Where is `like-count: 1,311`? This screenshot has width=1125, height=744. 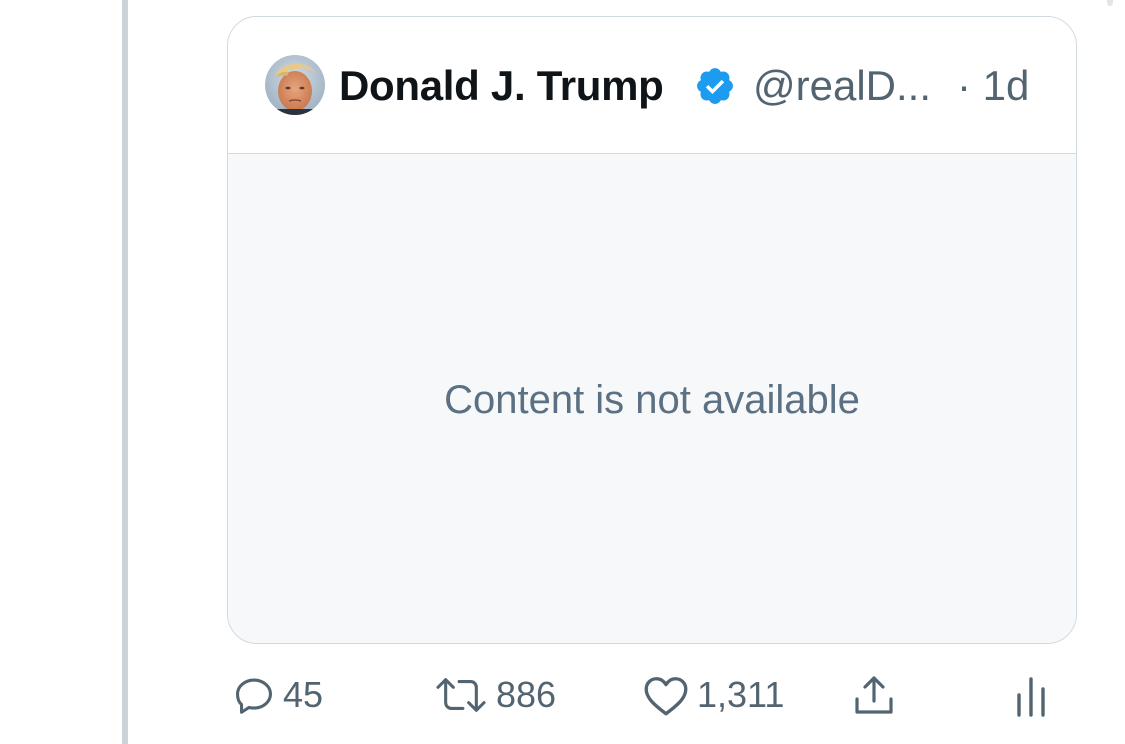 like-count: 1,311 is located at coordinates (741, 694).